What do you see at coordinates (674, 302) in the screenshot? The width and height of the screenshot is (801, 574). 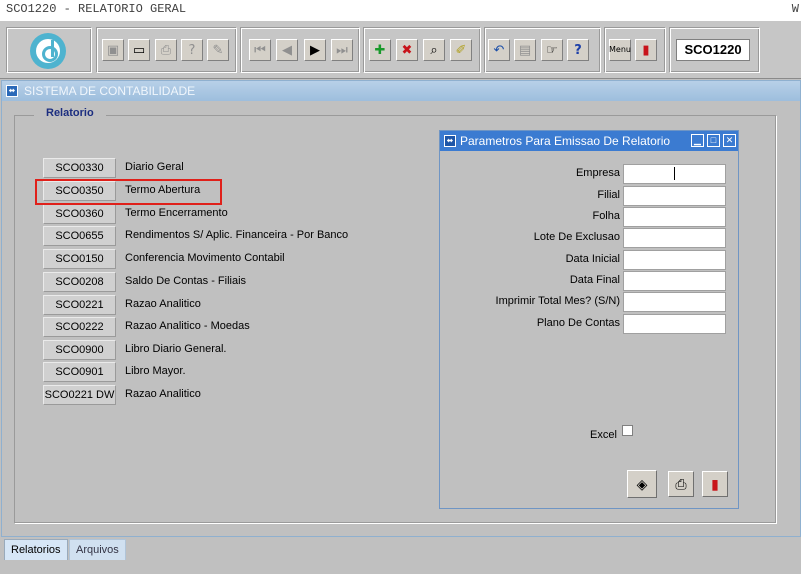 I see `imprimir-total-field` at bounding box center [674, 302].